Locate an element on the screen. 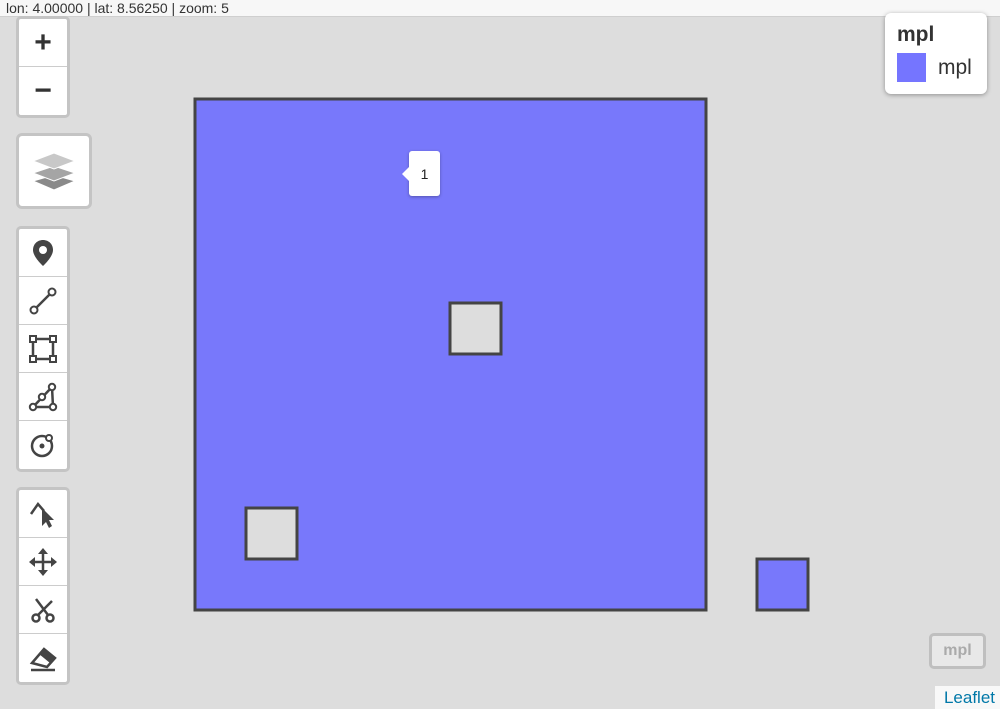 The image size is (1000, 709). layers-icon is located at coordinates (54, 171).